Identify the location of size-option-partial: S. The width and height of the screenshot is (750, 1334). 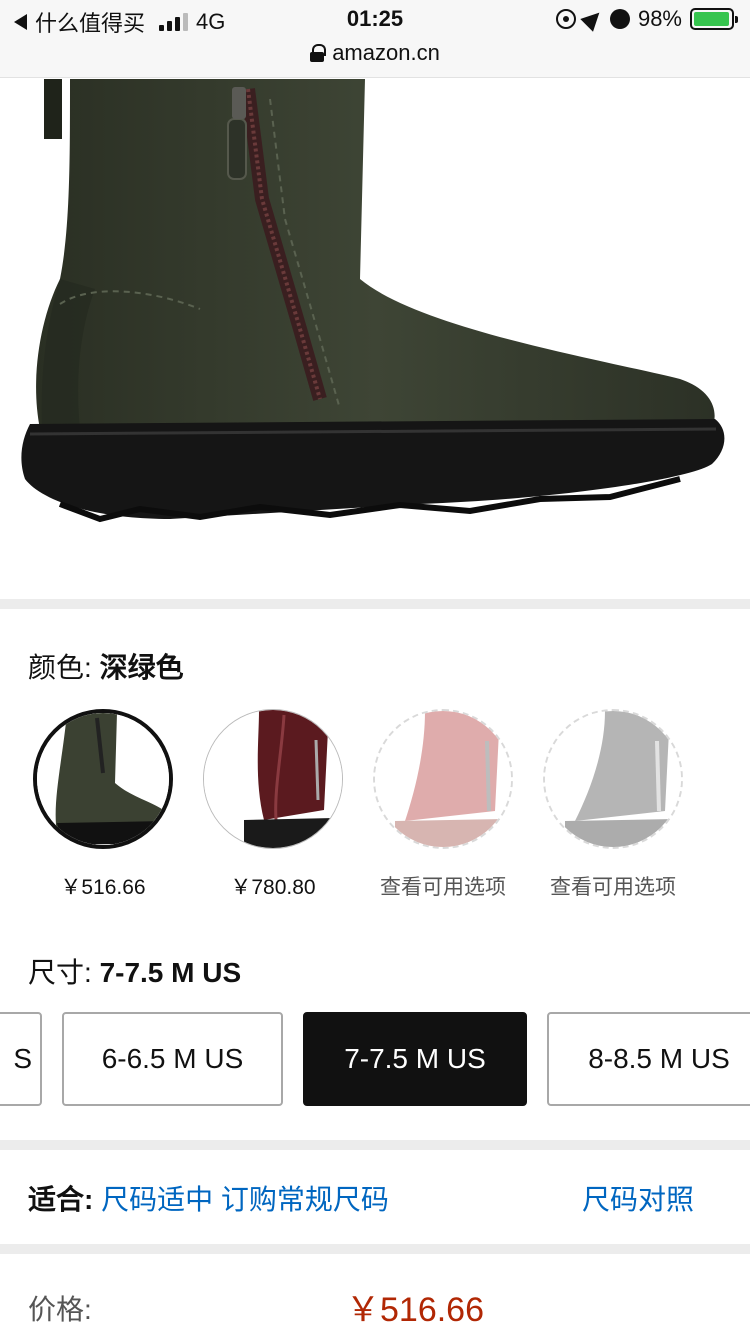
(21, 1059).